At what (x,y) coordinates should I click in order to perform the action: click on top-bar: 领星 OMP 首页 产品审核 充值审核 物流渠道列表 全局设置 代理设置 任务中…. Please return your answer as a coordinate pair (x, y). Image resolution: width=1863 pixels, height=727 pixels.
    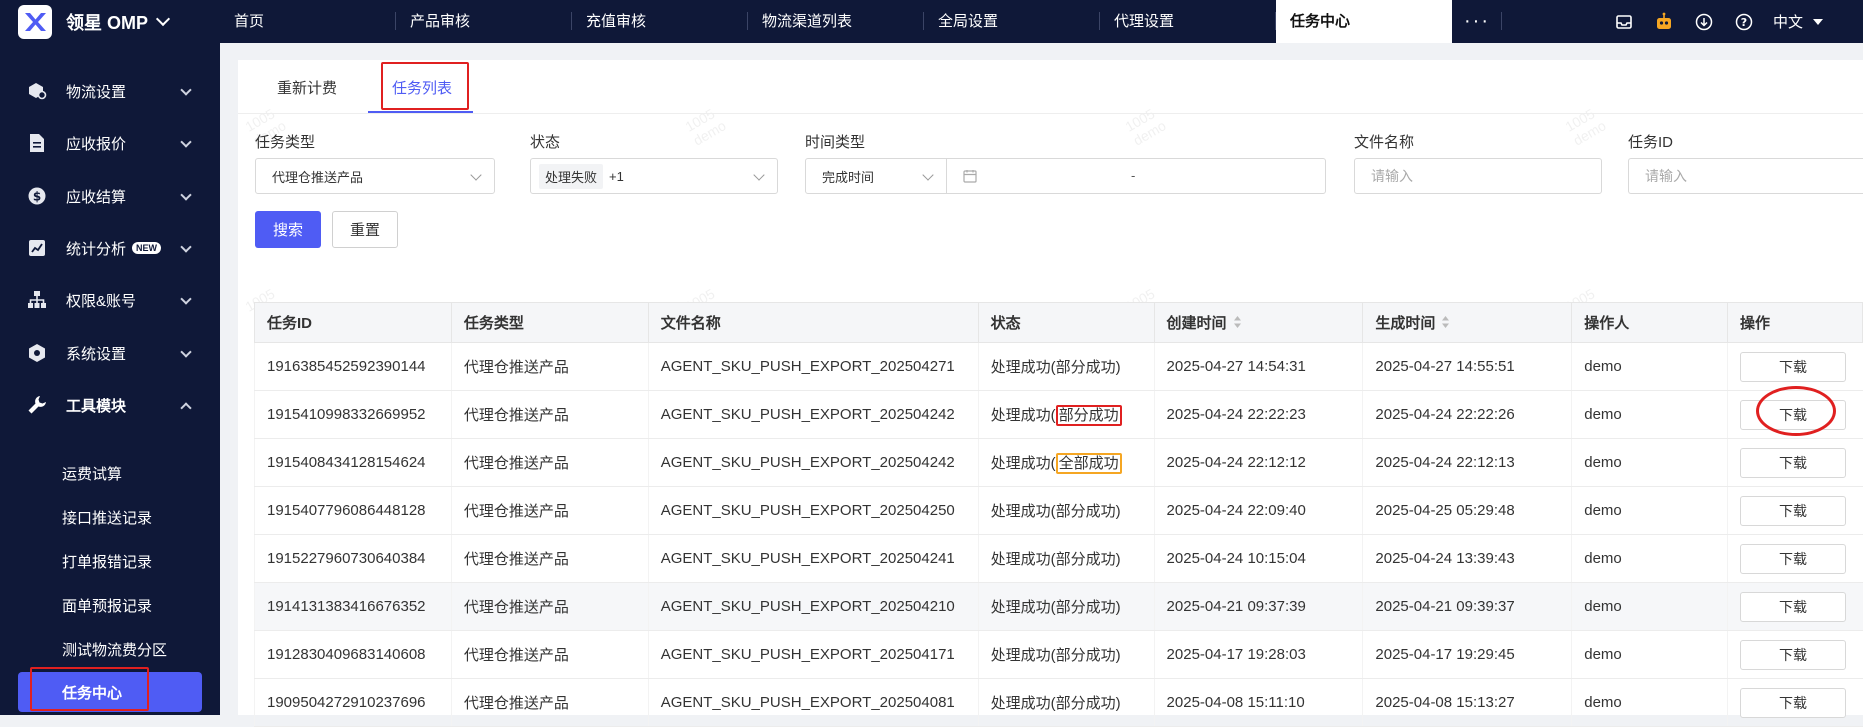
    Looking at the image, I should click on (931, 21).